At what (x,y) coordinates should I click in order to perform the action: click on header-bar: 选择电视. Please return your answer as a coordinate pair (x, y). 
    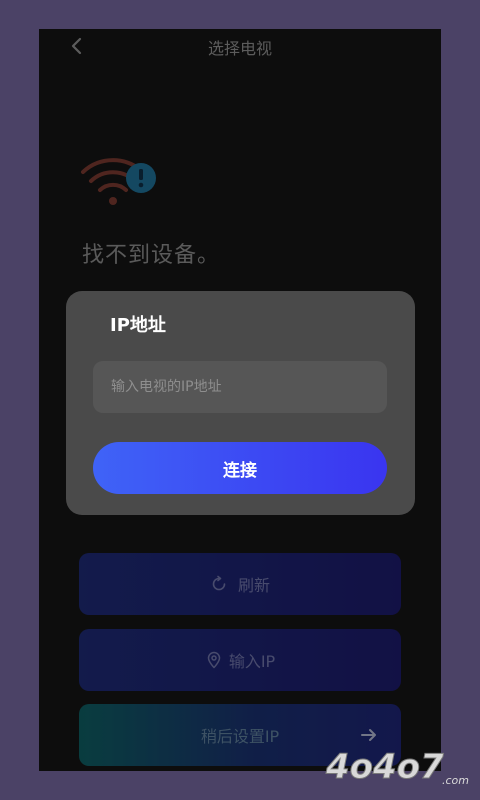
    Looking at the image, I should click on (240, 46).